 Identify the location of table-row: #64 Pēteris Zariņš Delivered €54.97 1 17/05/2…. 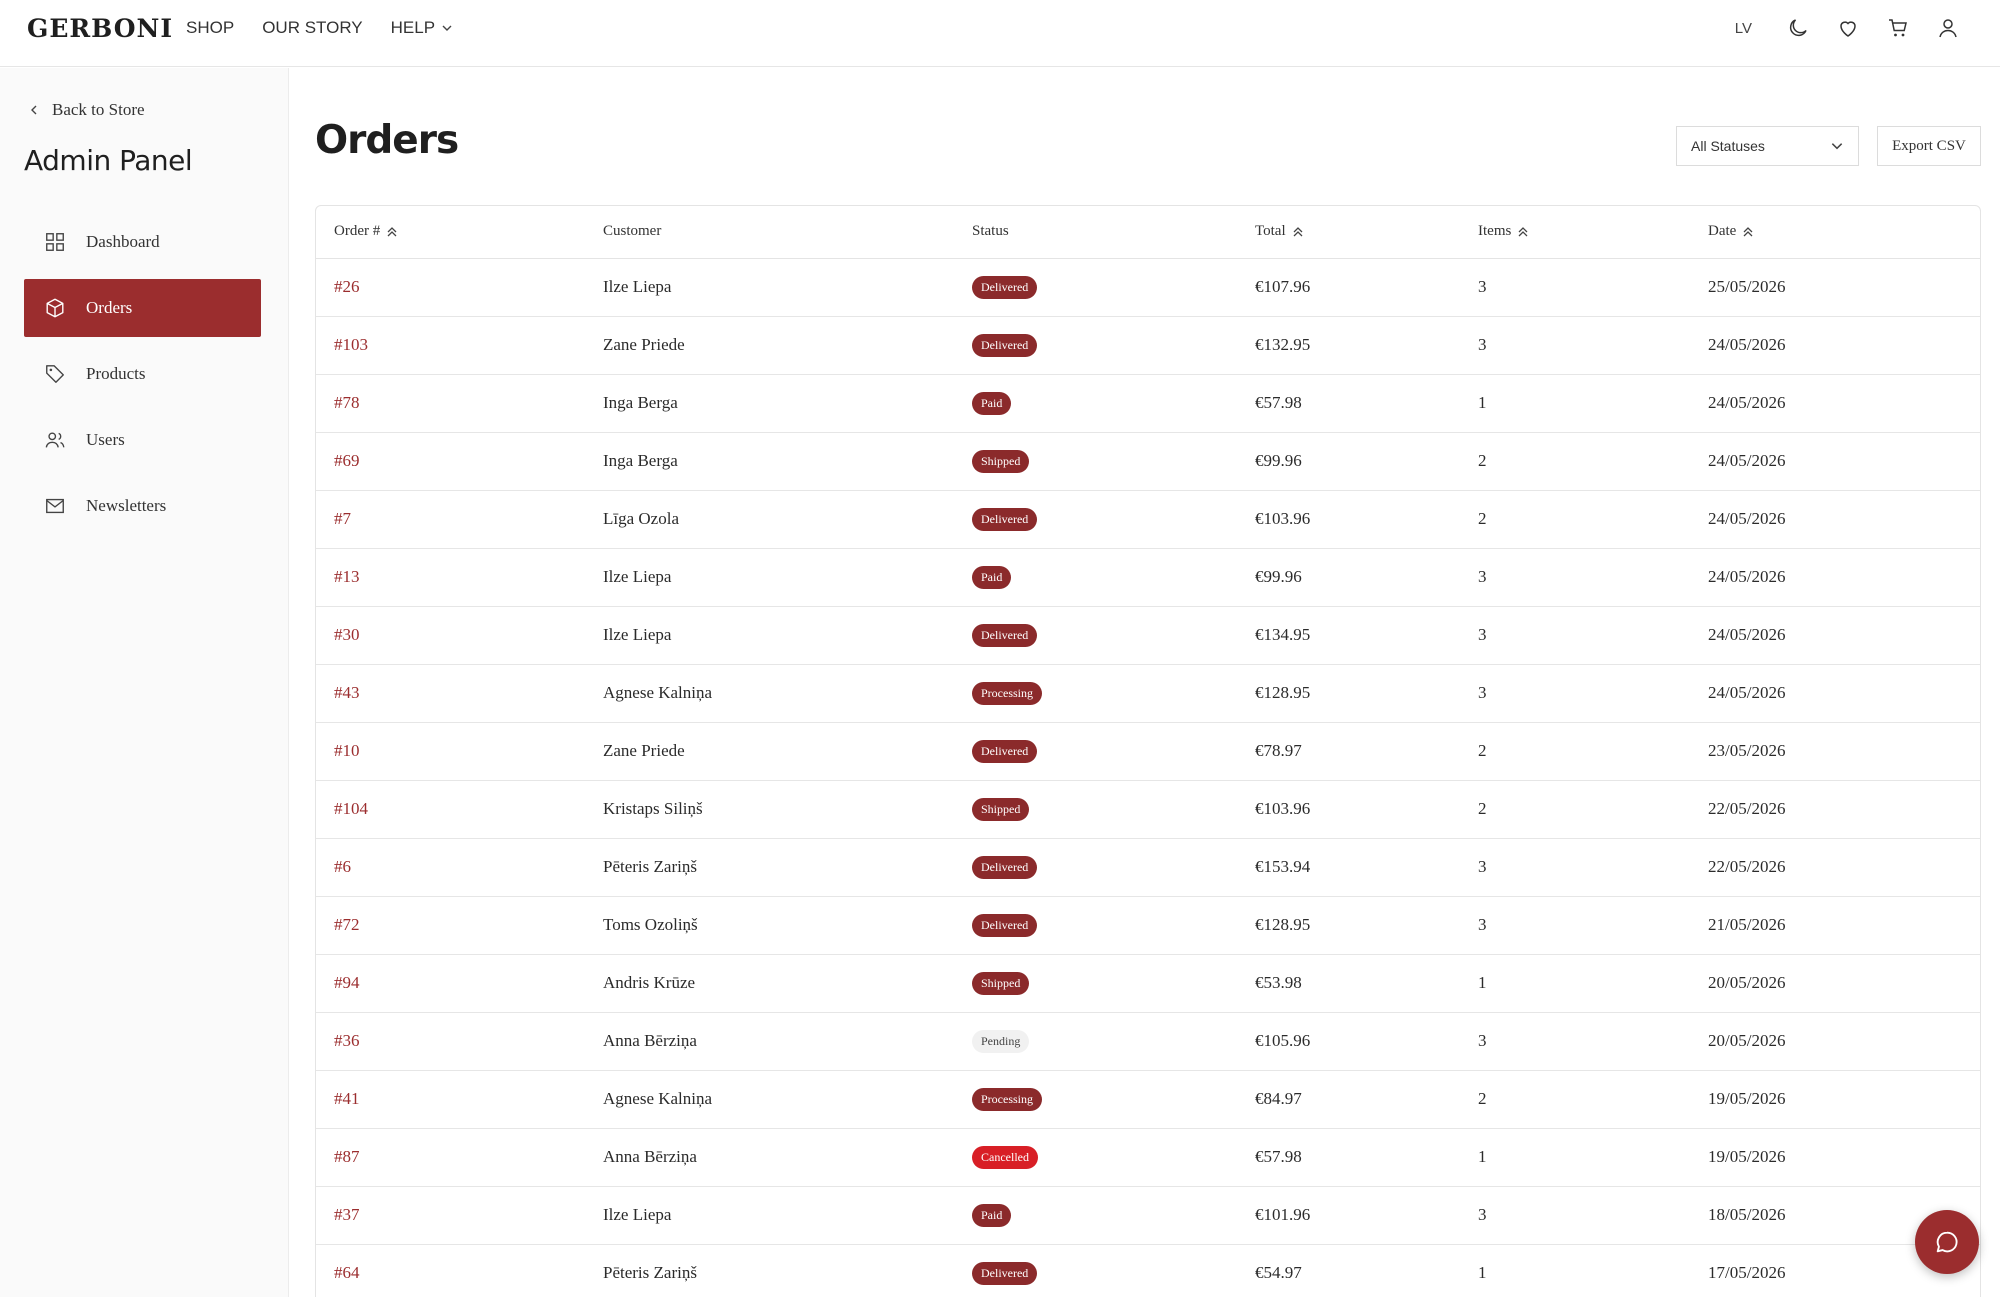
(1148, 1270).